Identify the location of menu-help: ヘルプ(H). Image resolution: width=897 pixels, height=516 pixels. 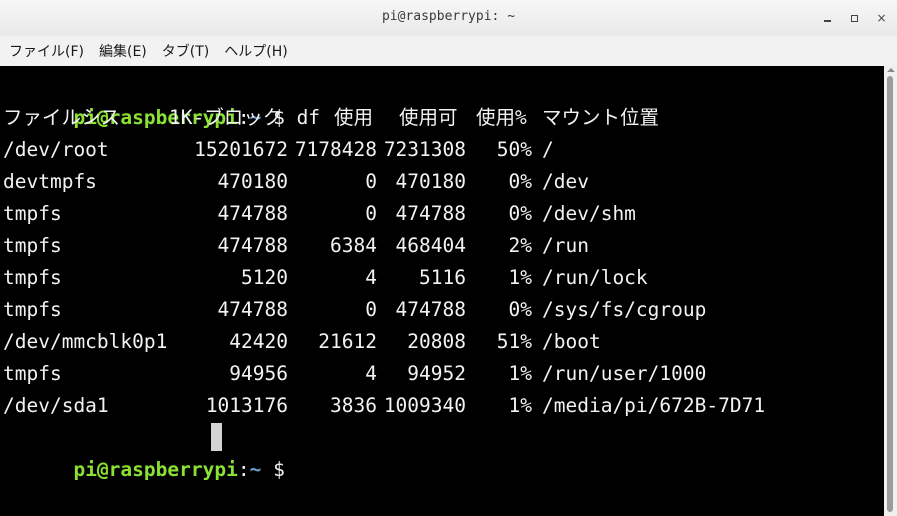
(255, 51).